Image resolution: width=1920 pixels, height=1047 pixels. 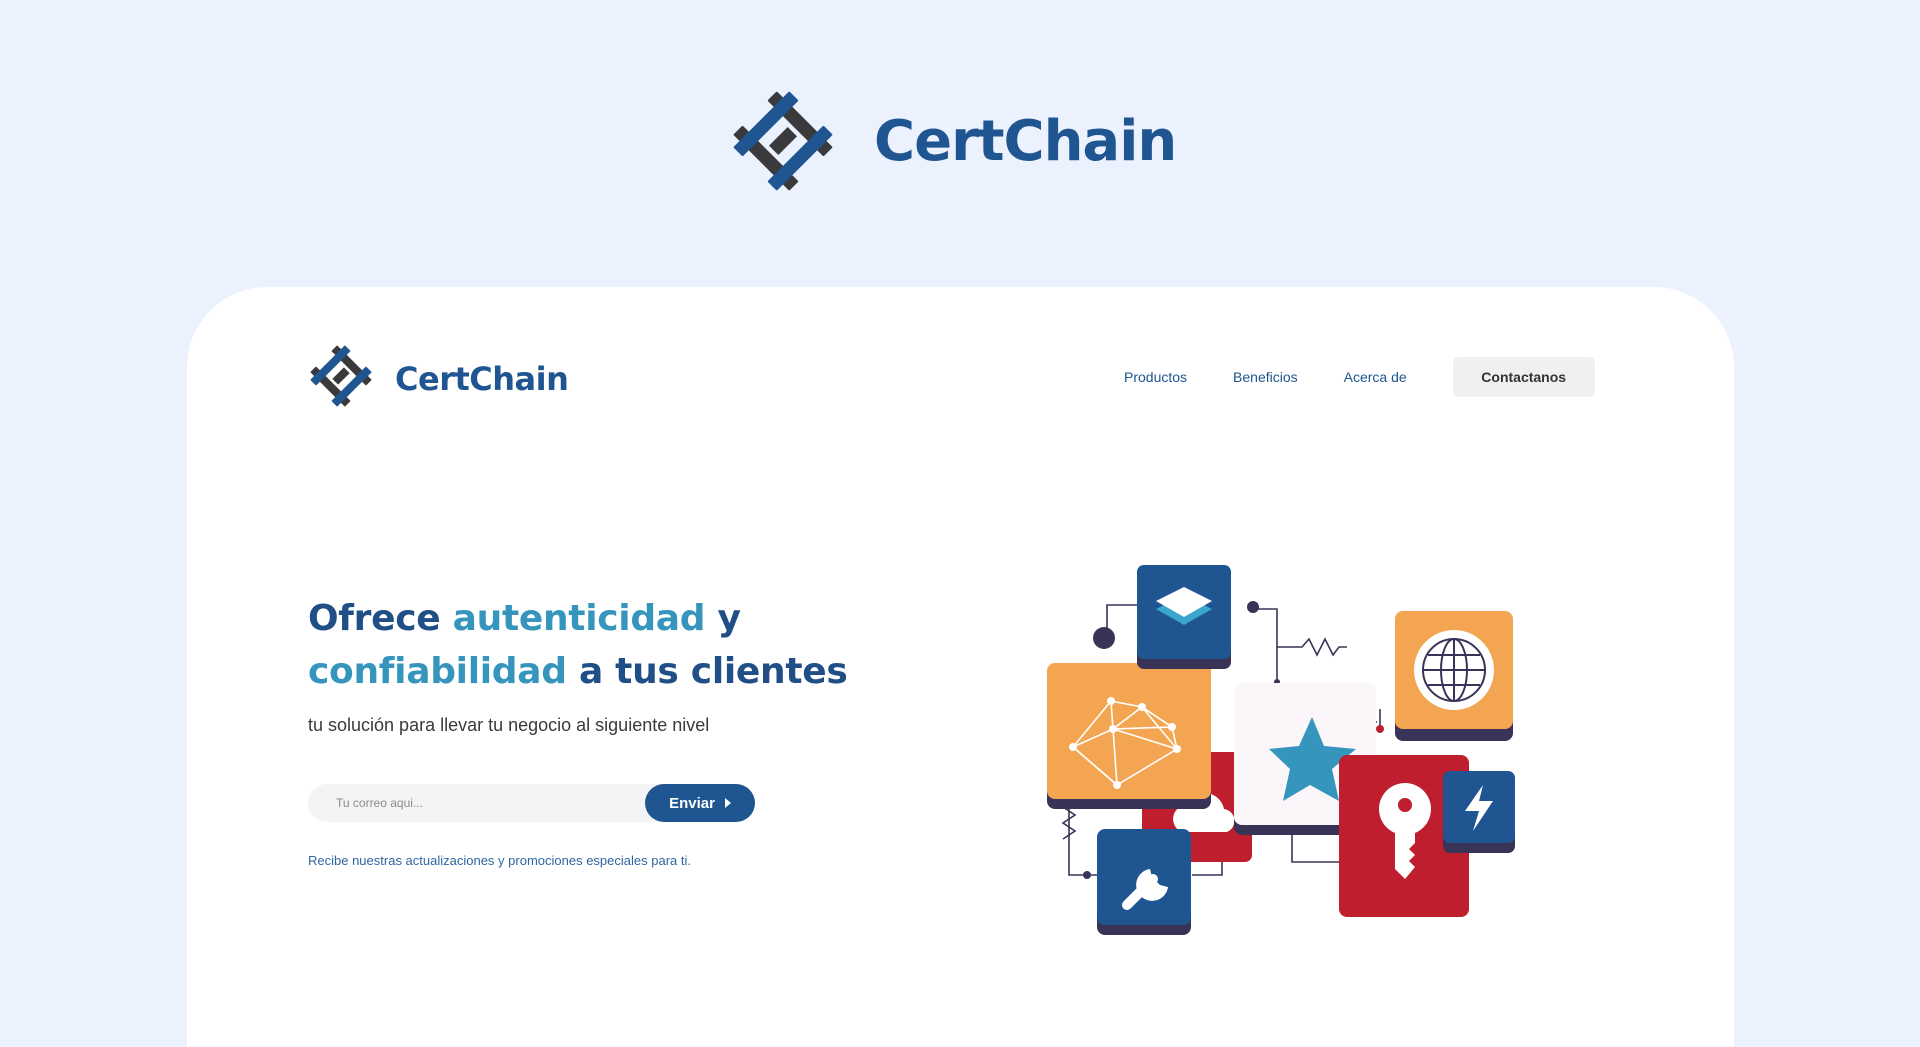 What do you see at coordinates (692, 803) in the screenshot?
I see `submit-button-label: Enviar` at bounding box center [692, 803].